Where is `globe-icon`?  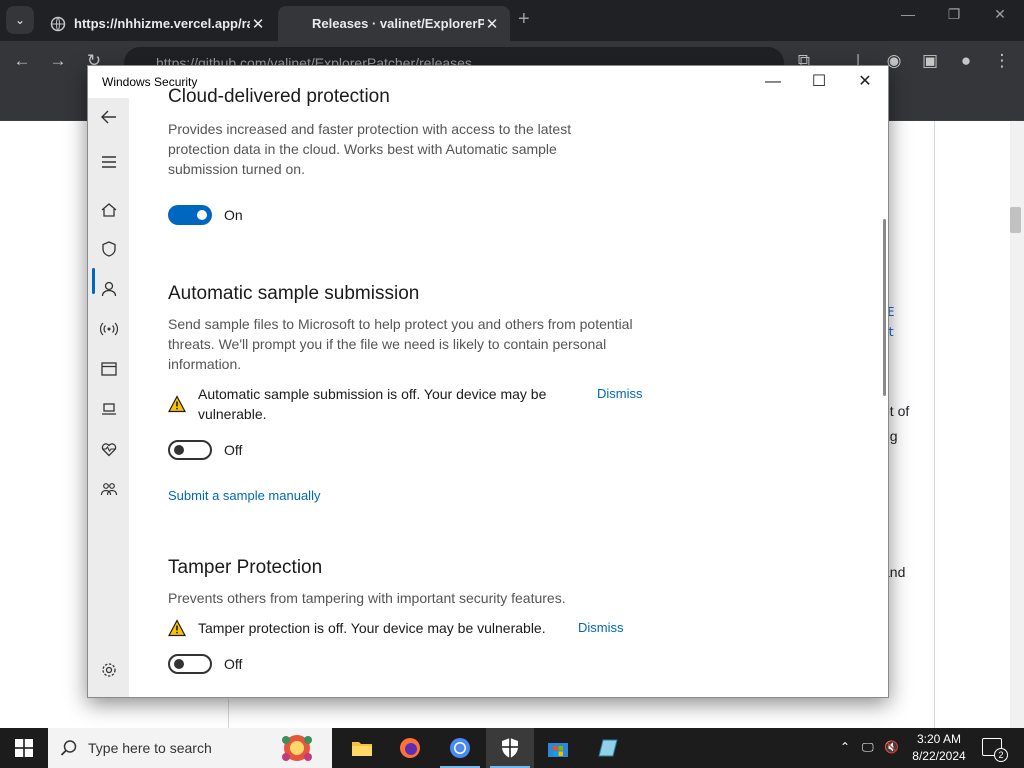
globe-icon is located at coordinates (58, 23).